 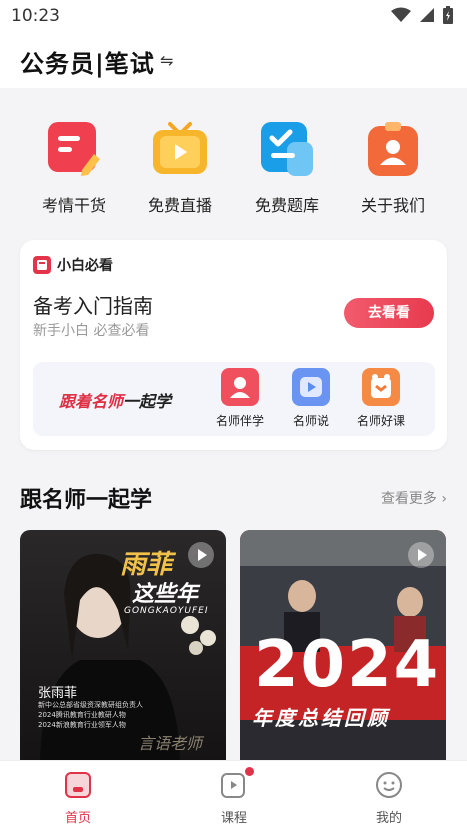 What do you see at coordinates (170, 743) in the screenshot?
I see `video-overlay-text: 言语老师` at bounding box center [170, 743].